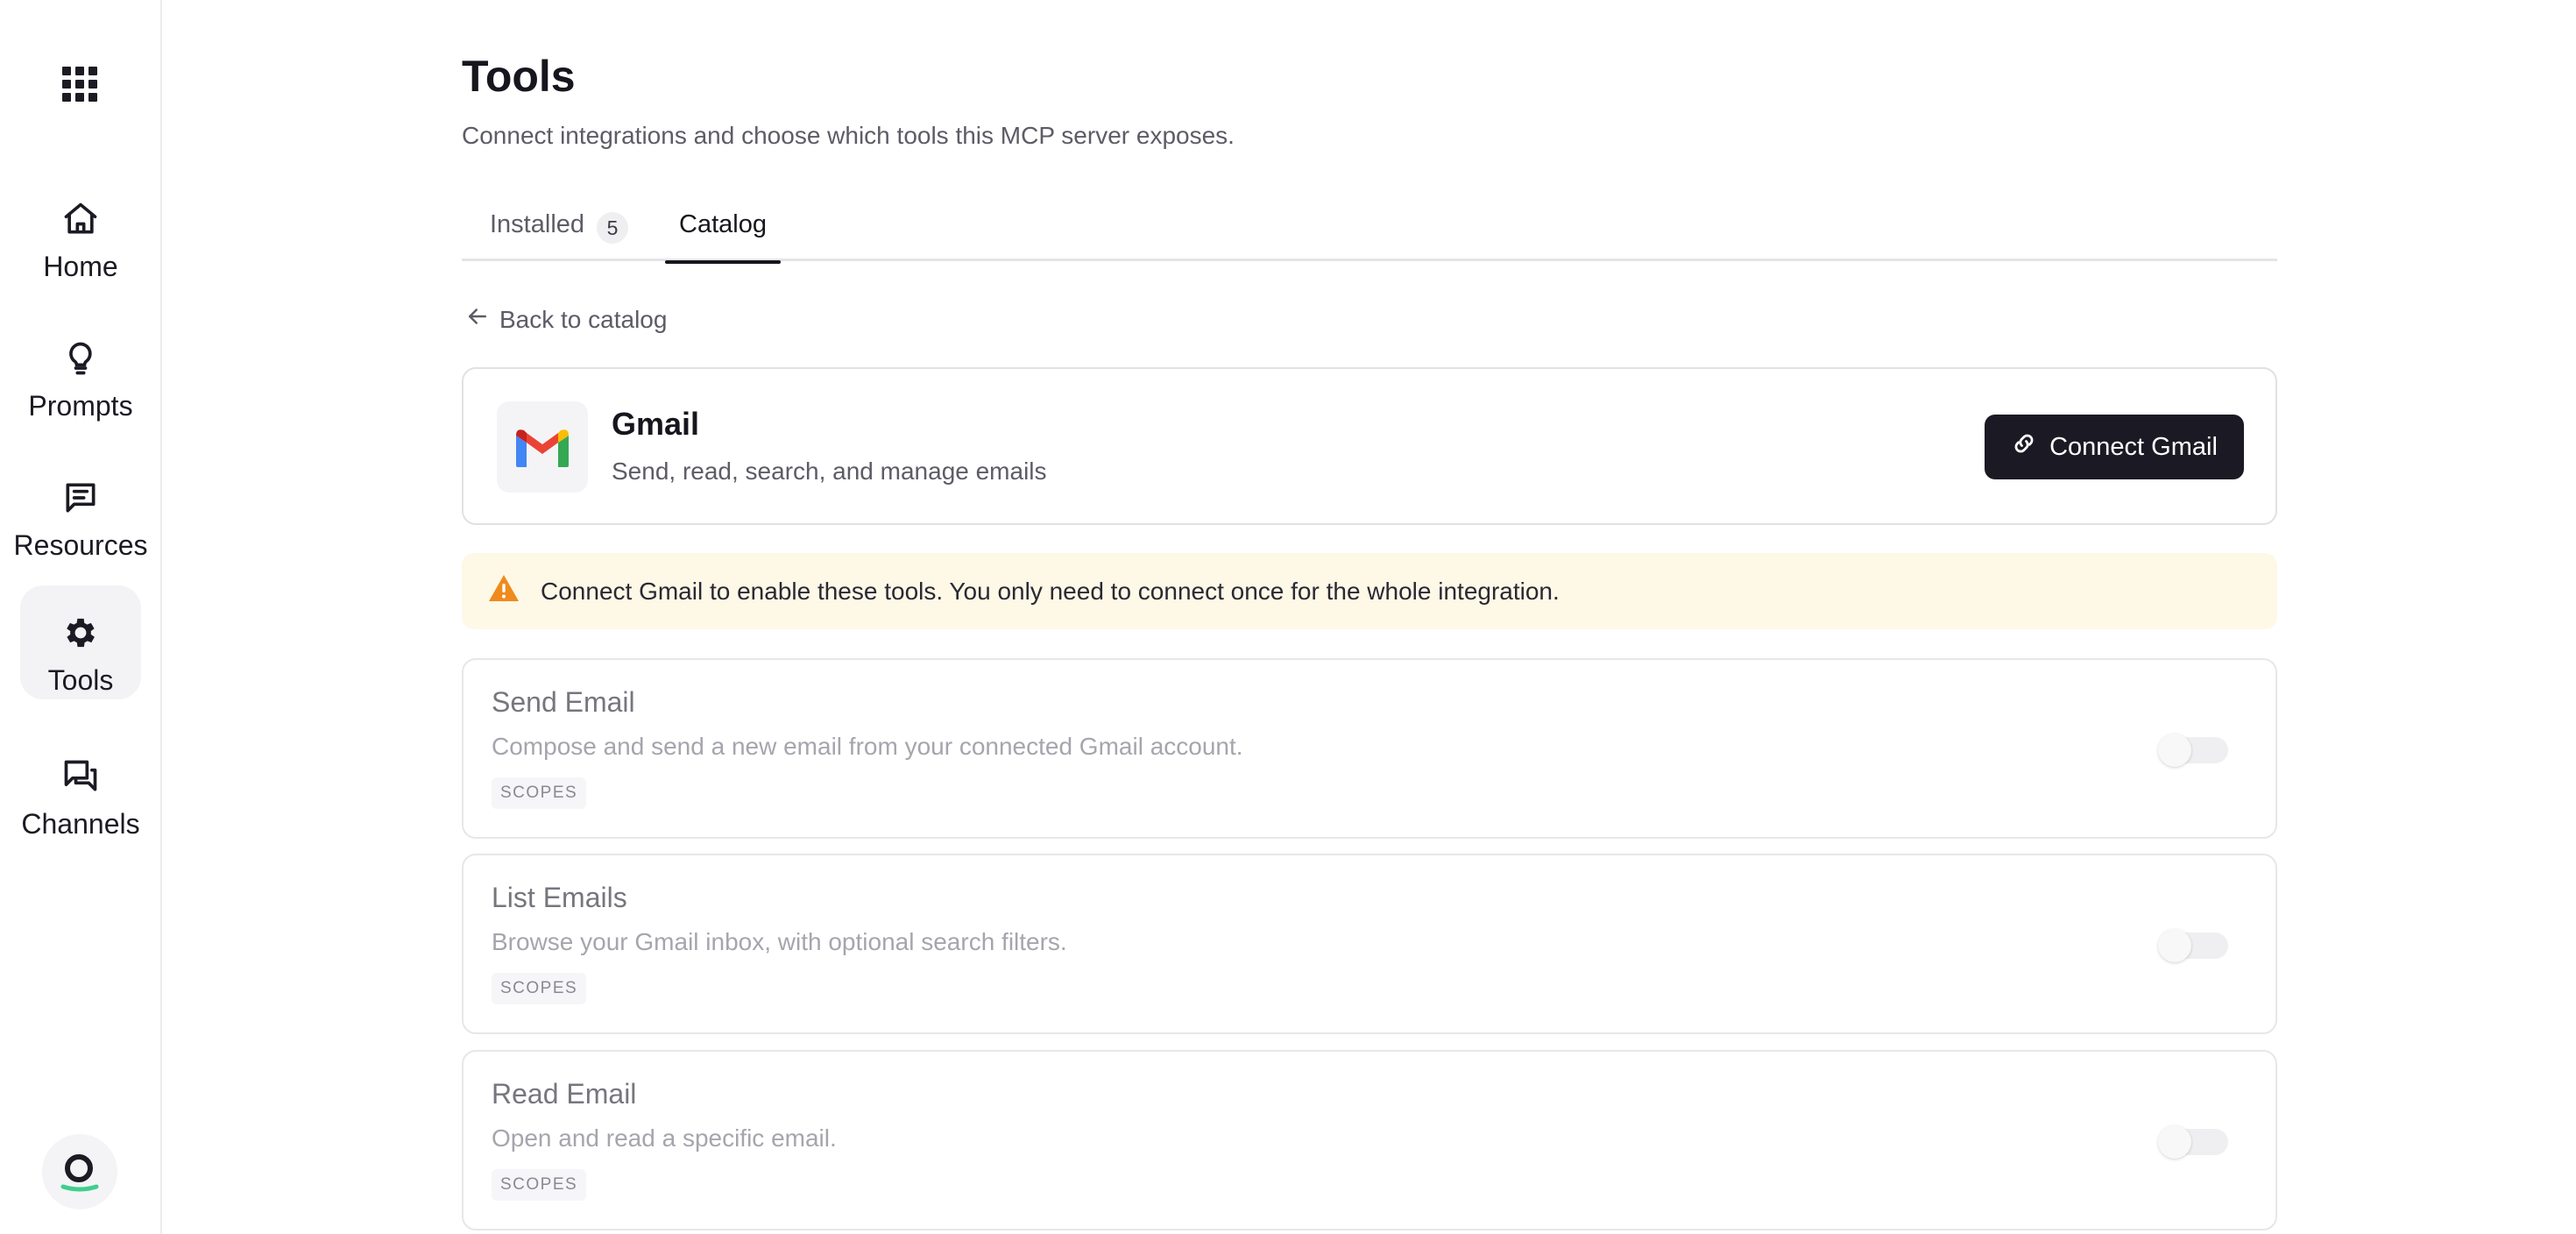  I want to click on sidebar-item-label: Resources, so click(80, 545).